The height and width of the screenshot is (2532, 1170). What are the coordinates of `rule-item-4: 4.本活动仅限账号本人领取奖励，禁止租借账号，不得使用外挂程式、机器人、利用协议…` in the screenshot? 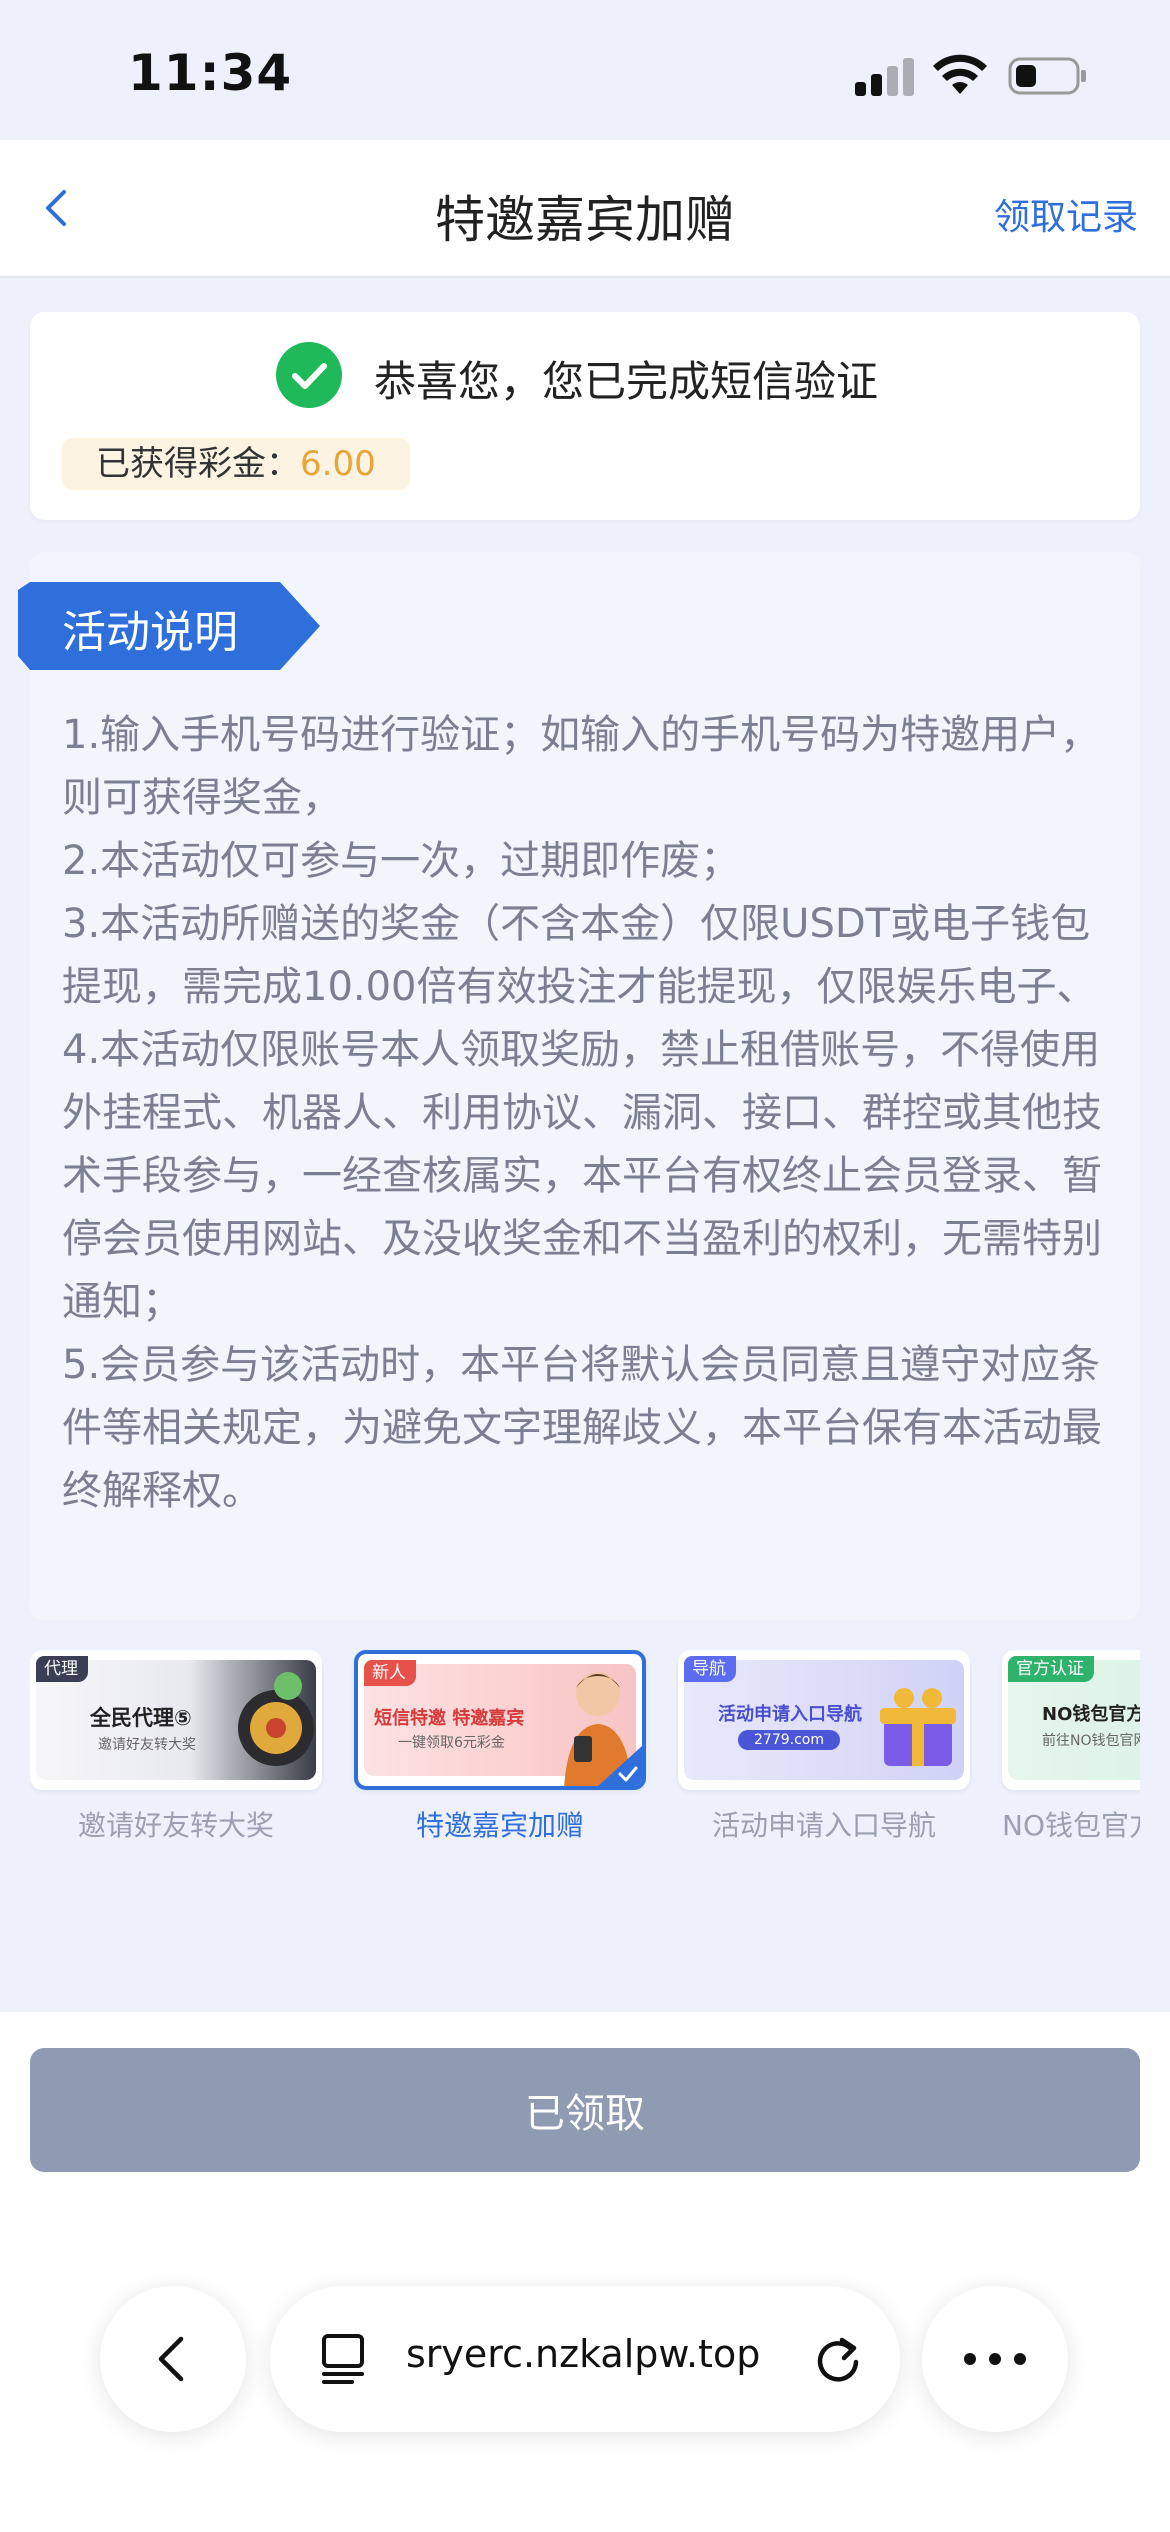 It's located at (582, 1176).